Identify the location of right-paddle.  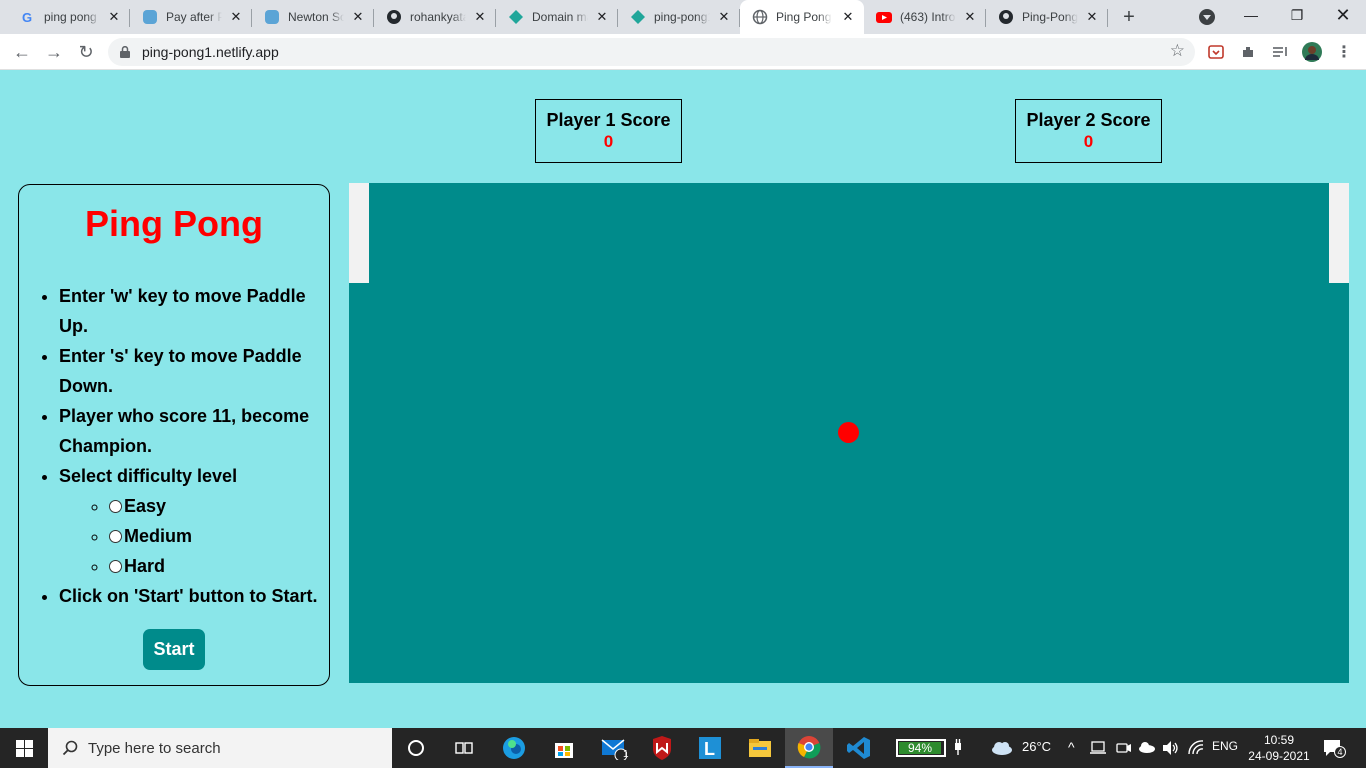
(1339, 233).